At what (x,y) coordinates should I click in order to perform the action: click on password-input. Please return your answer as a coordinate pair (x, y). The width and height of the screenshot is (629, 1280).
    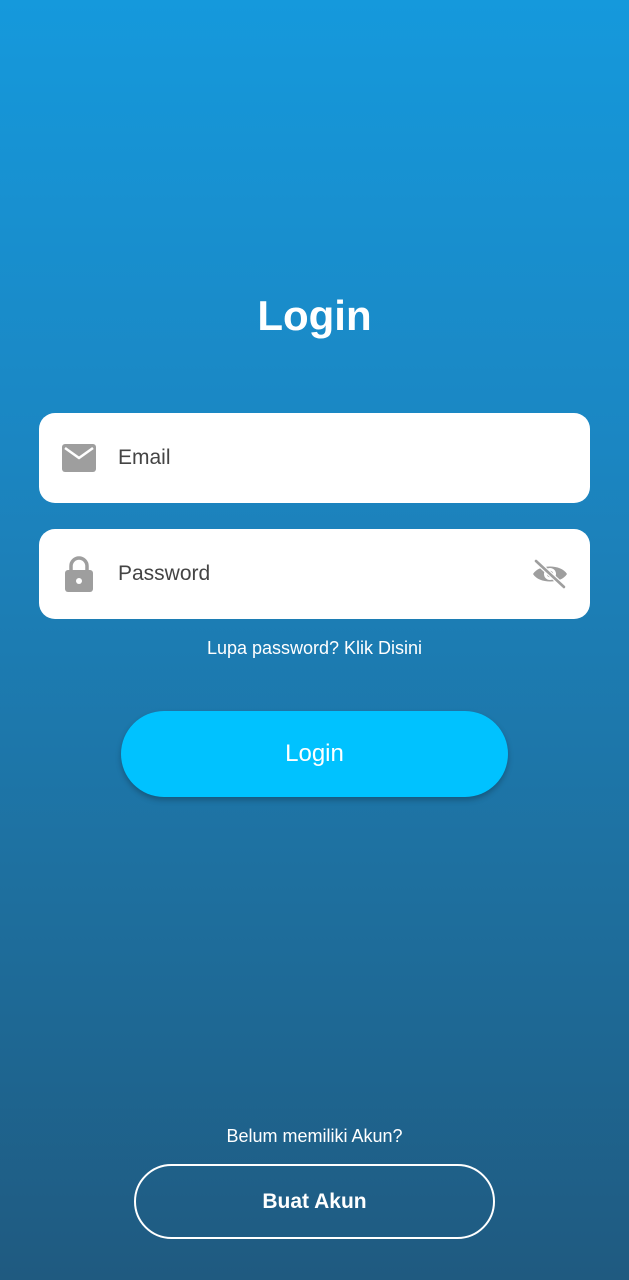
    Looking at the image, I should click on (328, 574).